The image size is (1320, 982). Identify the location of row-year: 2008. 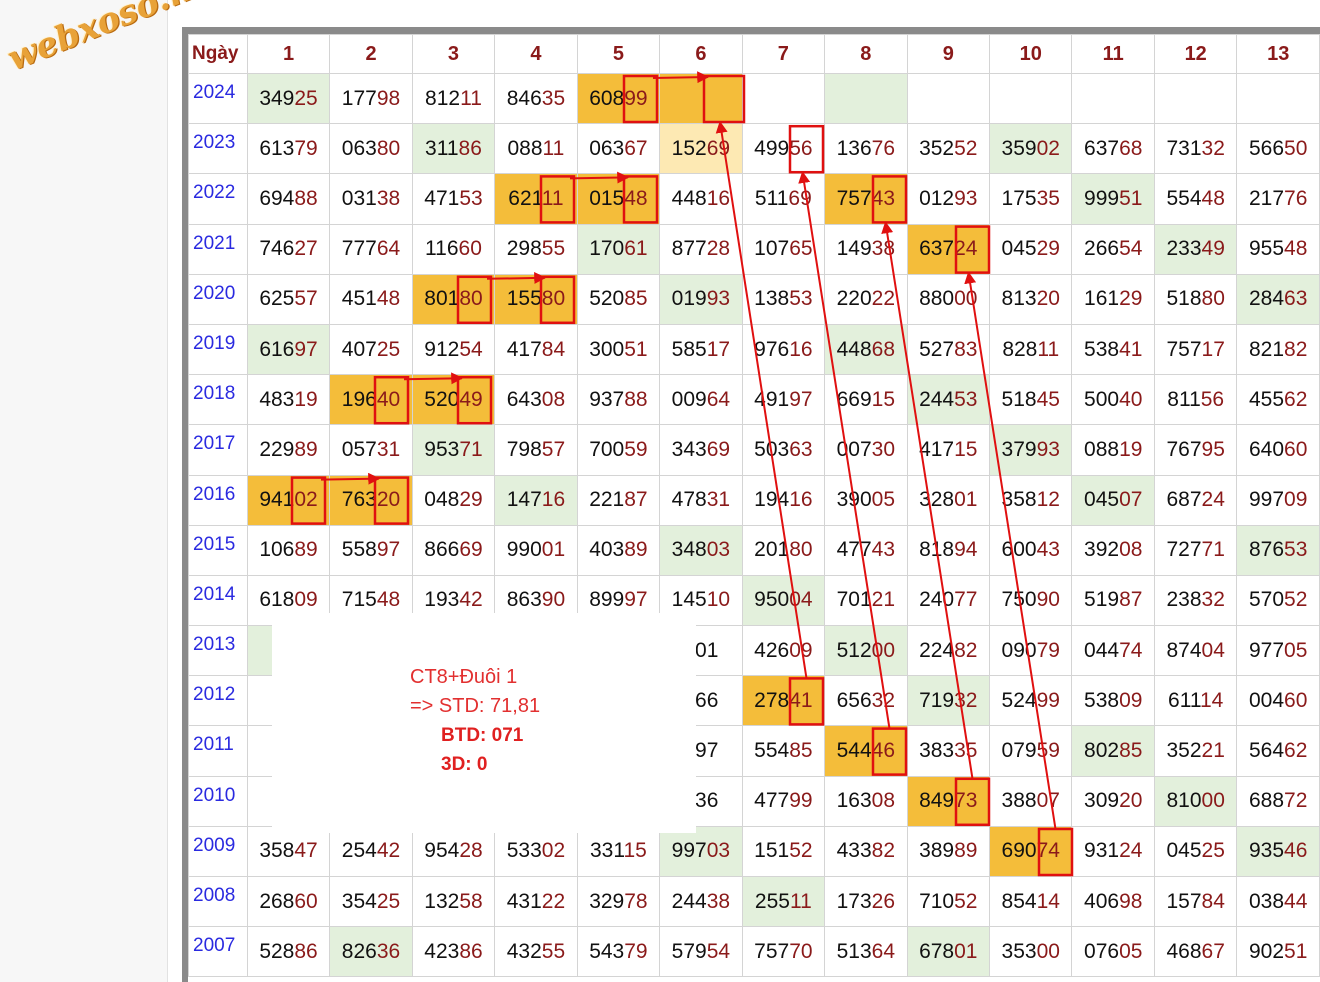
(218, 901).